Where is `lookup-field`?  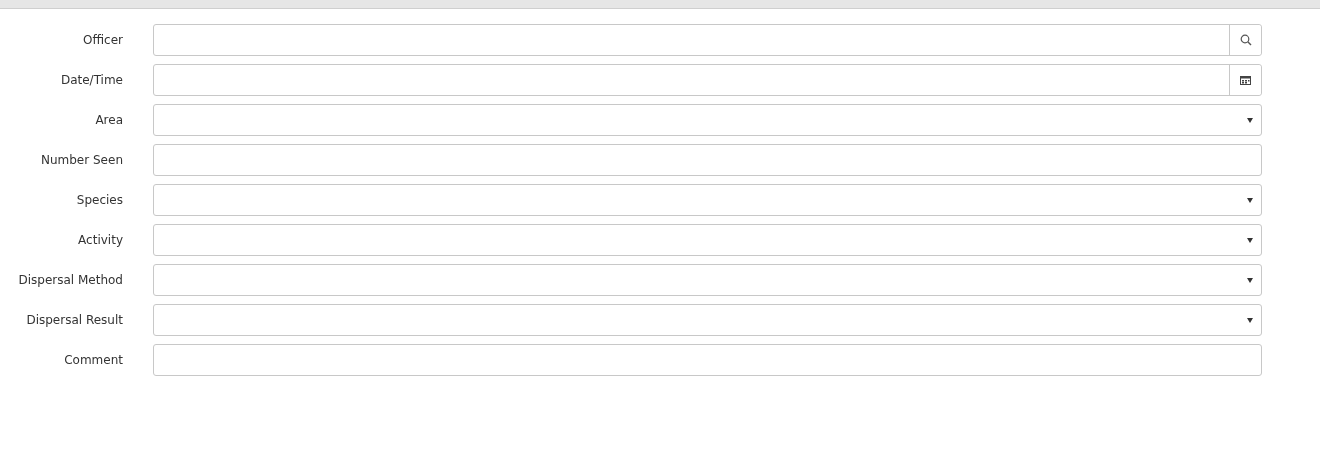
lookup-field is located at coordinates (707, 40).